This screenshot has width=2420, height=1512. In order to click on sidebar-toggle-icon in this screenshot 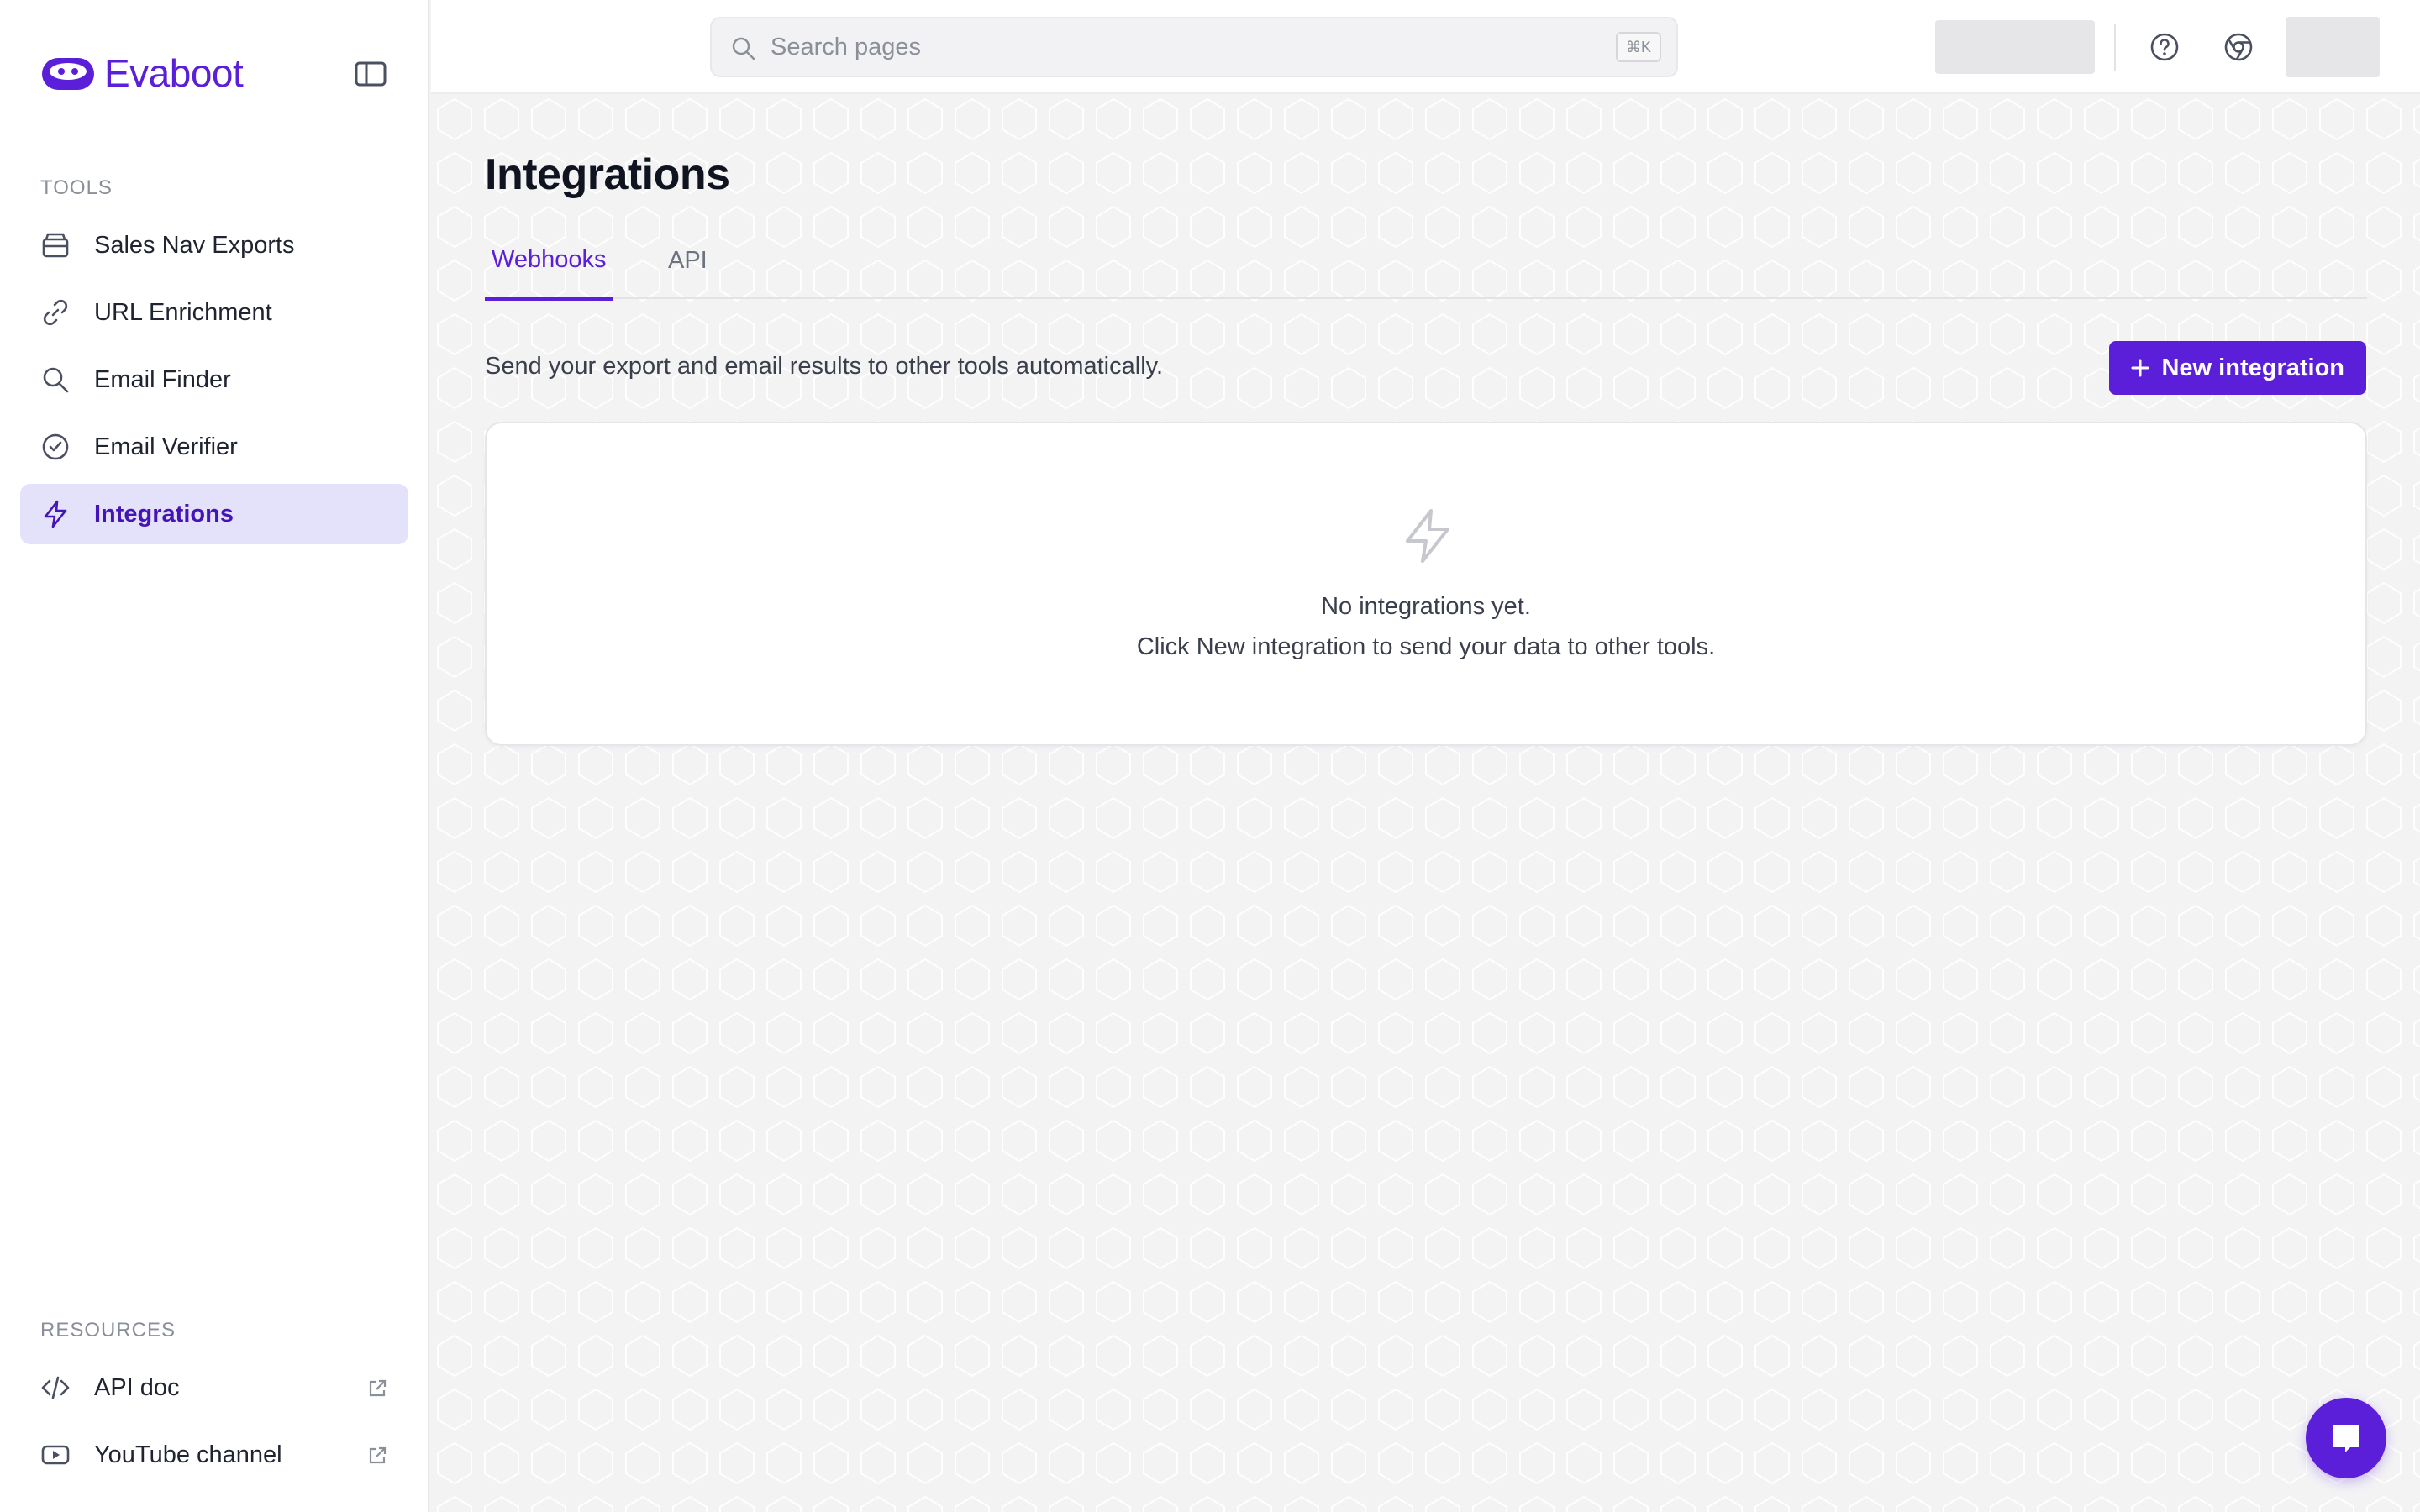, I will do `click(370, 74)`.